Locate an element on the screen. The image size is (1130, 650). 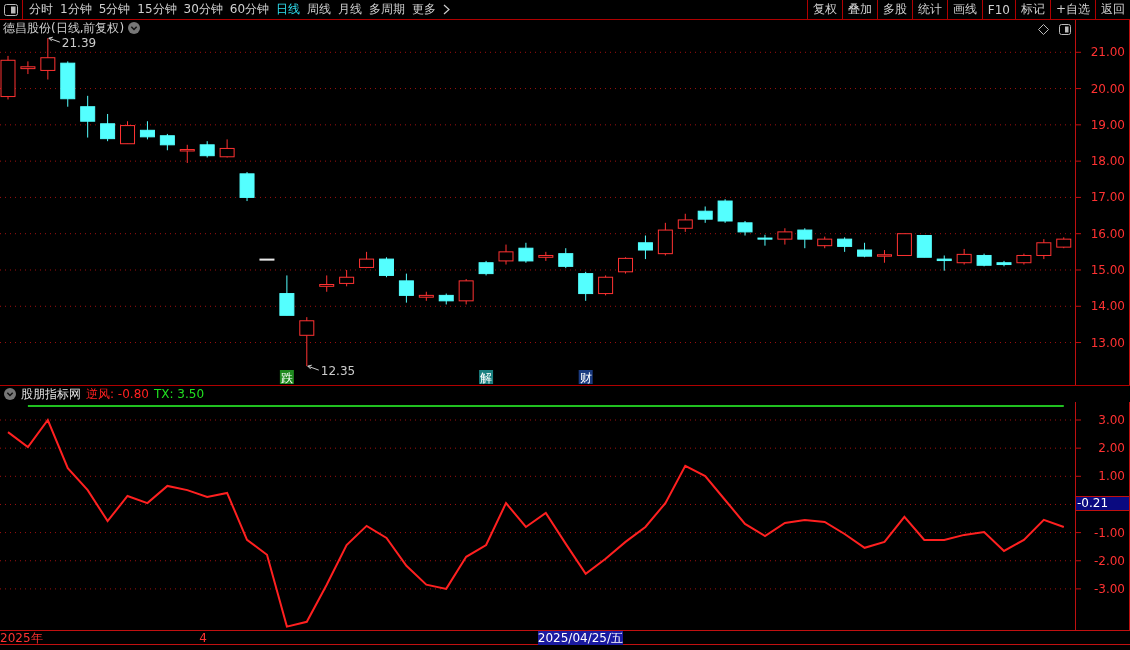
cursor-date: 2025/04/25/五 is located at coordinates (580, 638).